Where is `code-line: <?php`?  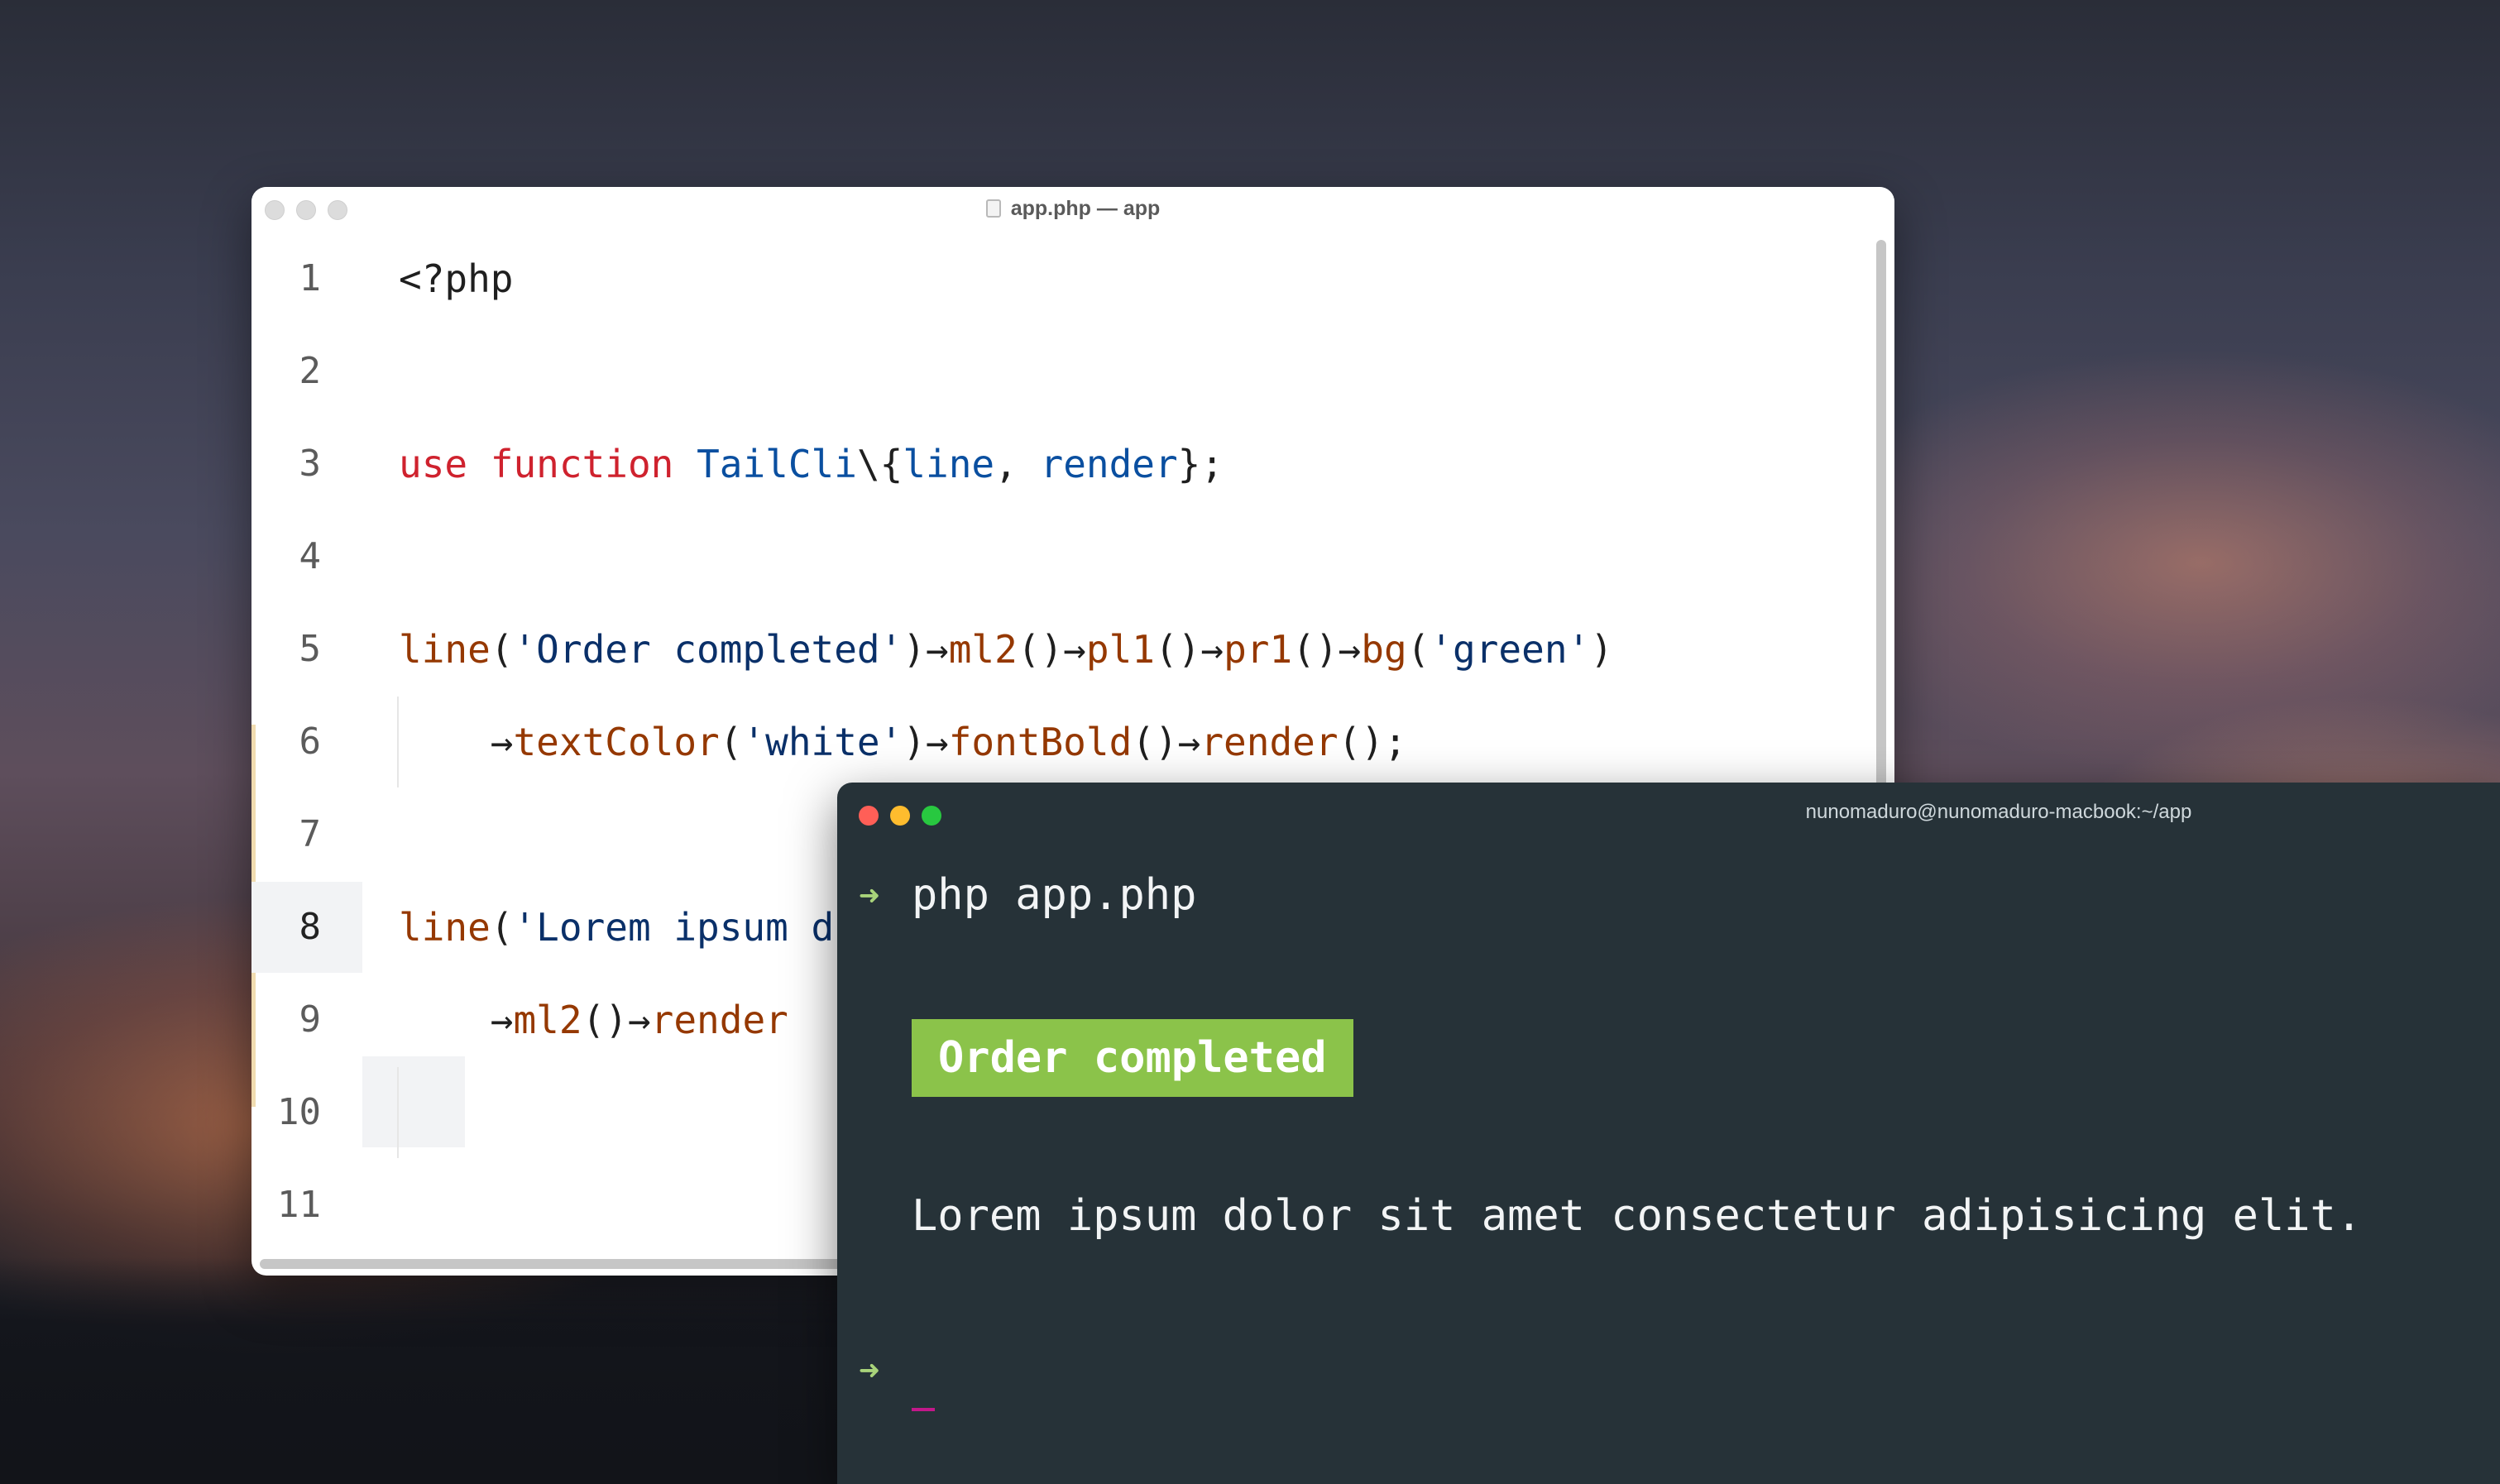 code-line: <?php is located at coordinates (456, 278).